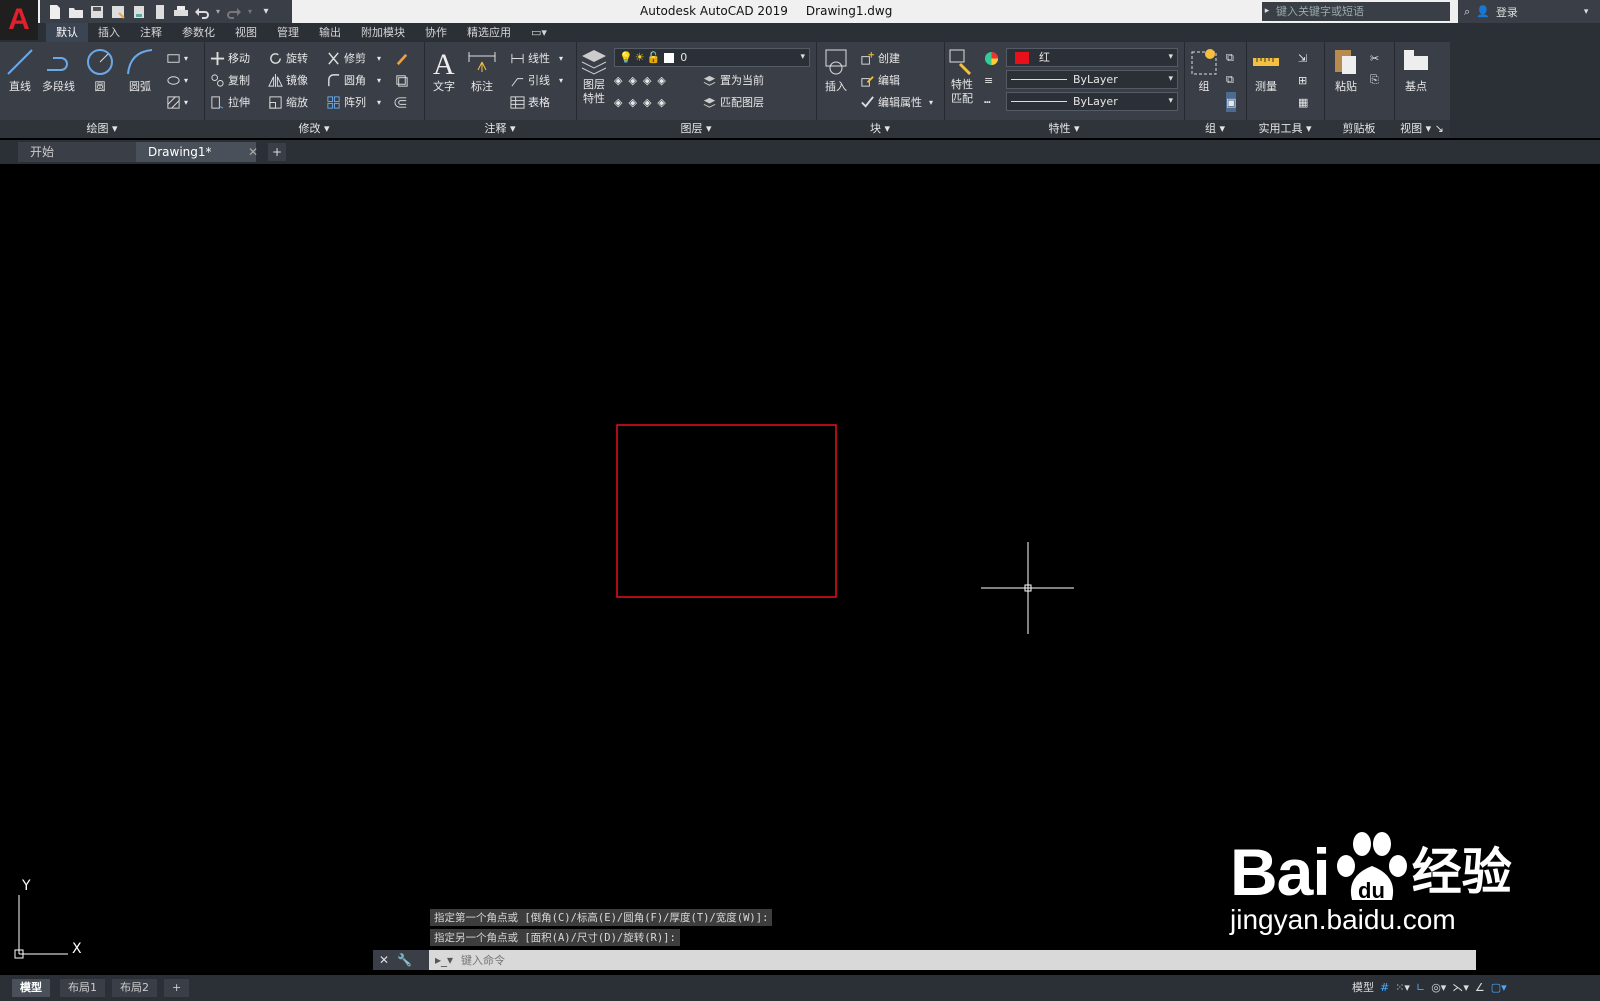  What do you see at coordinates (384, 960) in the screenshot?
I see `close-command-icon: ✕` at bounding box center [384, 960].